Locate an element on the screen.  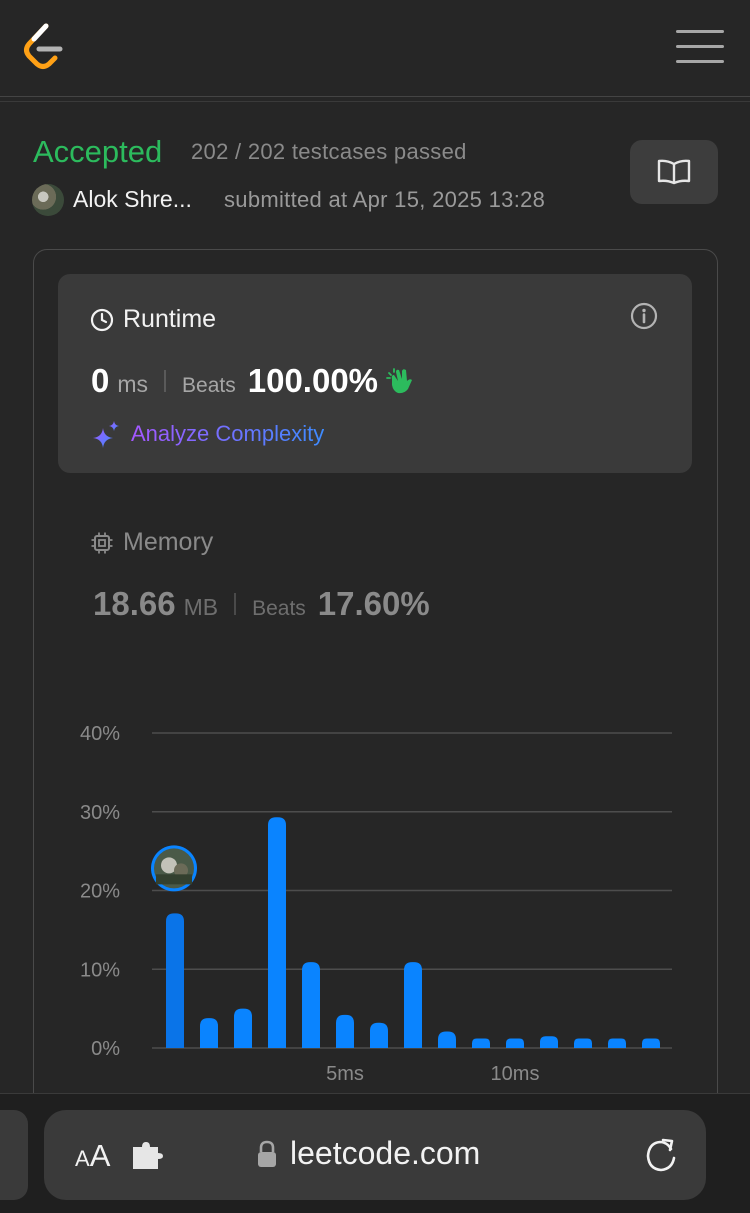
previous-tab is located at coordinates (14, 1155).